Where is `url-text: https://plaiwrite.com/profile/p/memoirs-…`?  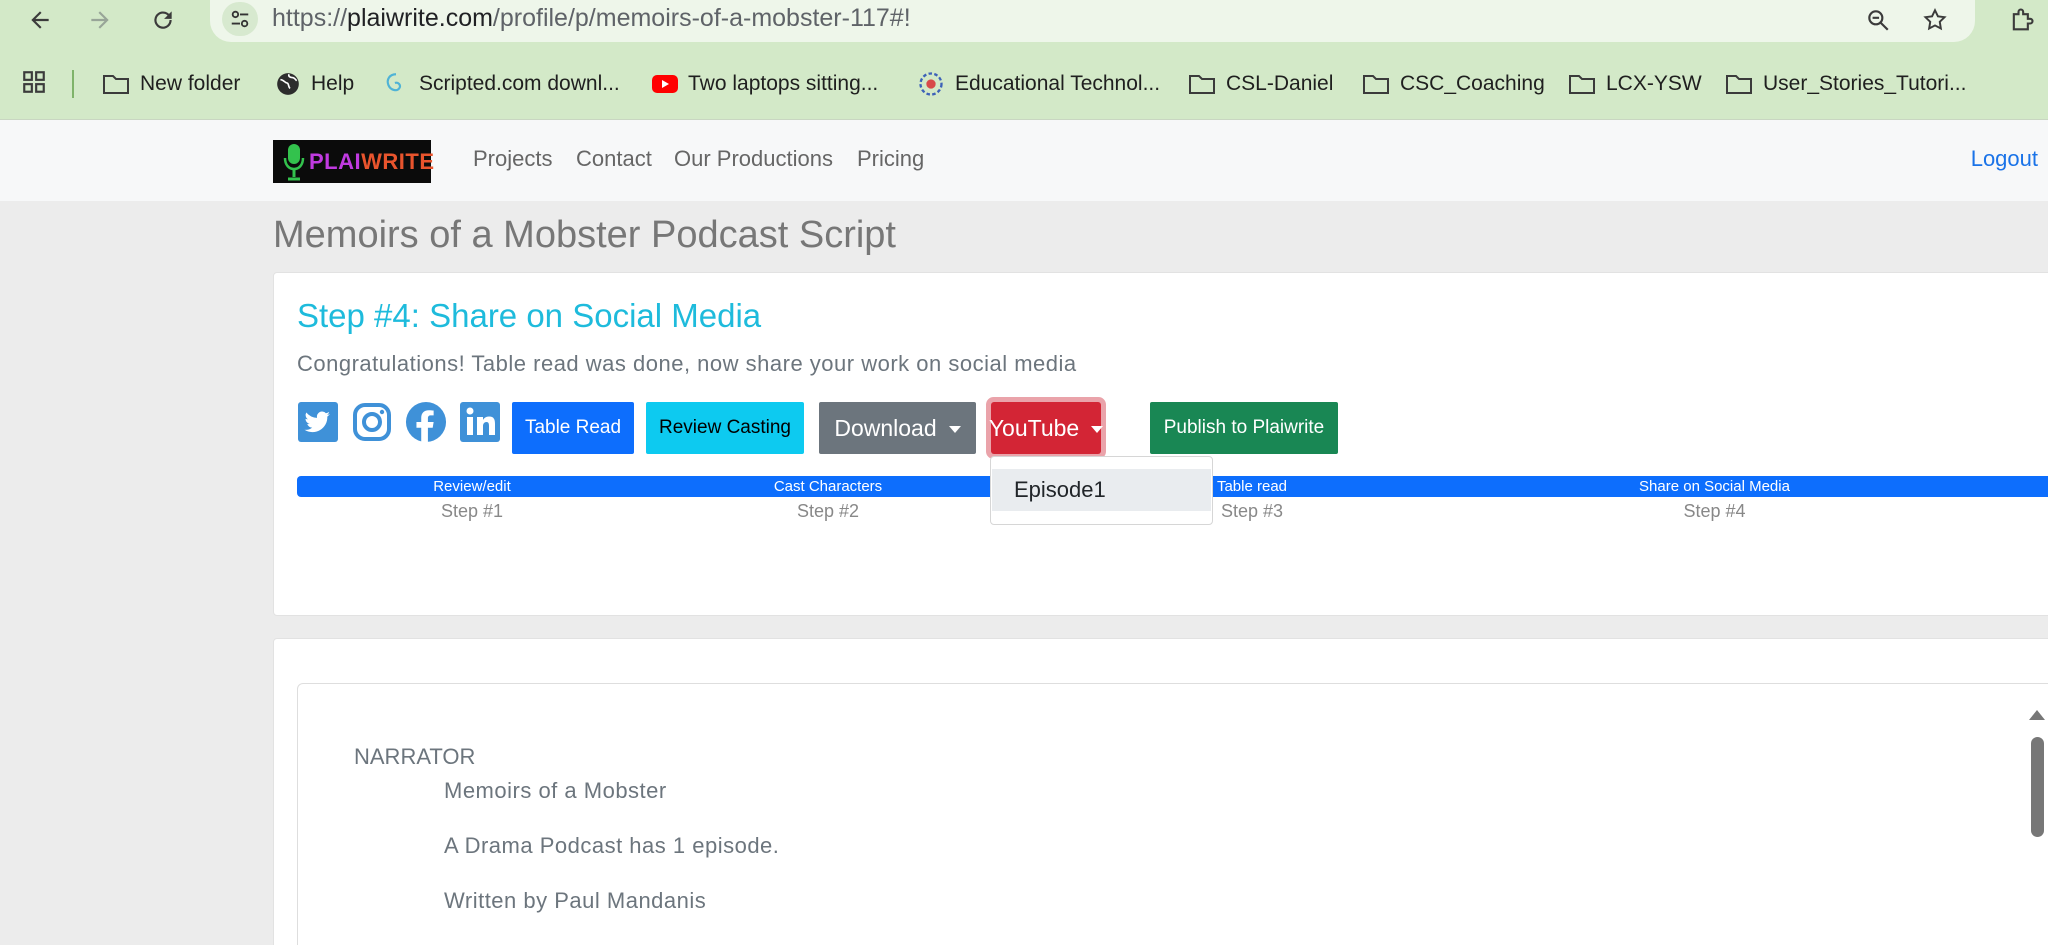
url-text: https://plaiwrite.com/profile/p/memoirs-… is located at coordinates (591, 18).